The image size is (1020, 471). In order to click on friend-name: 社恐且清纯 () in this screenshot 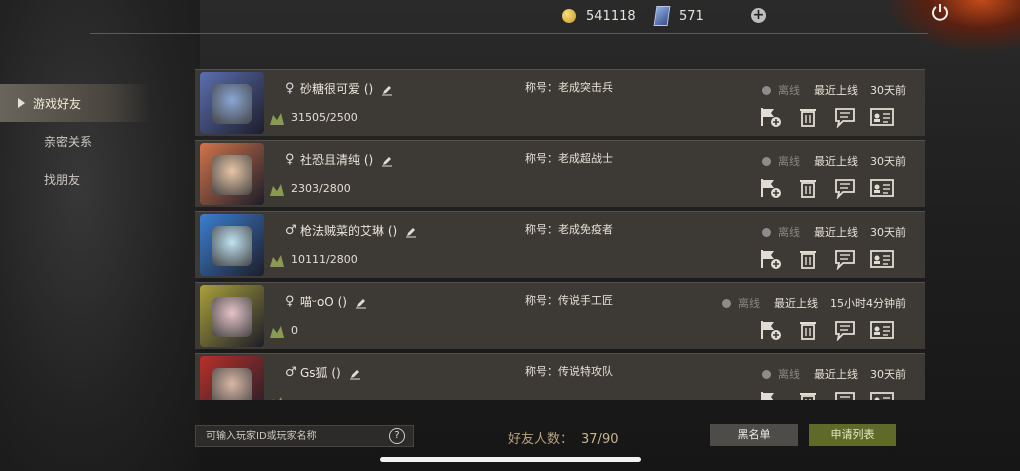, I will do `click(346, 159)`.